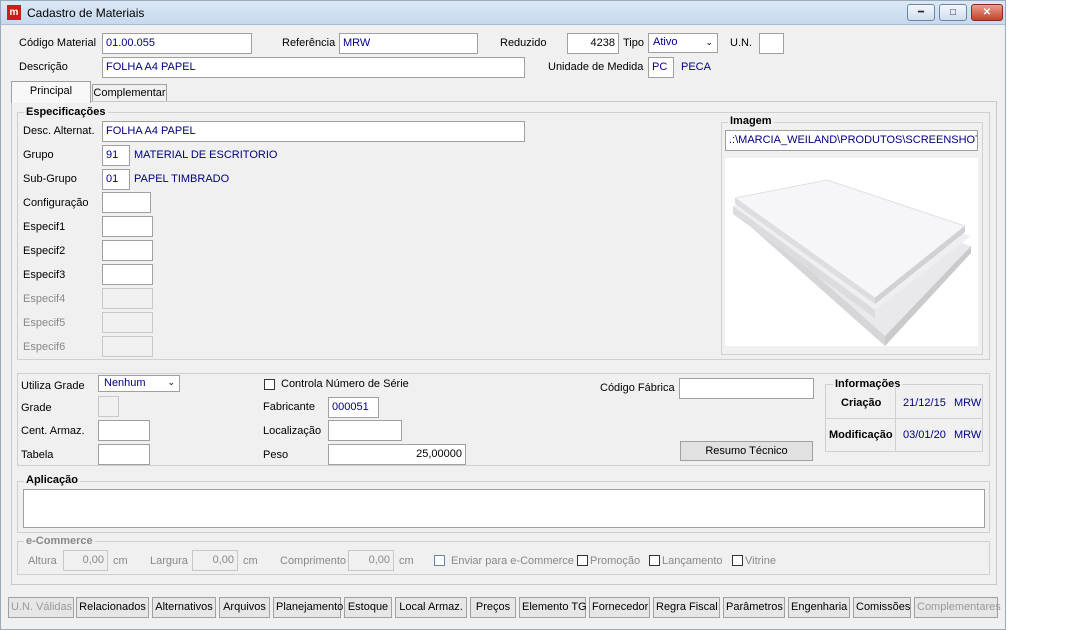 The image size is (1080, 630). What do you see at coordinates (746, 388) in the screenshot?
I see `codigo-fabrica-input` at bounding box center [746, 388].